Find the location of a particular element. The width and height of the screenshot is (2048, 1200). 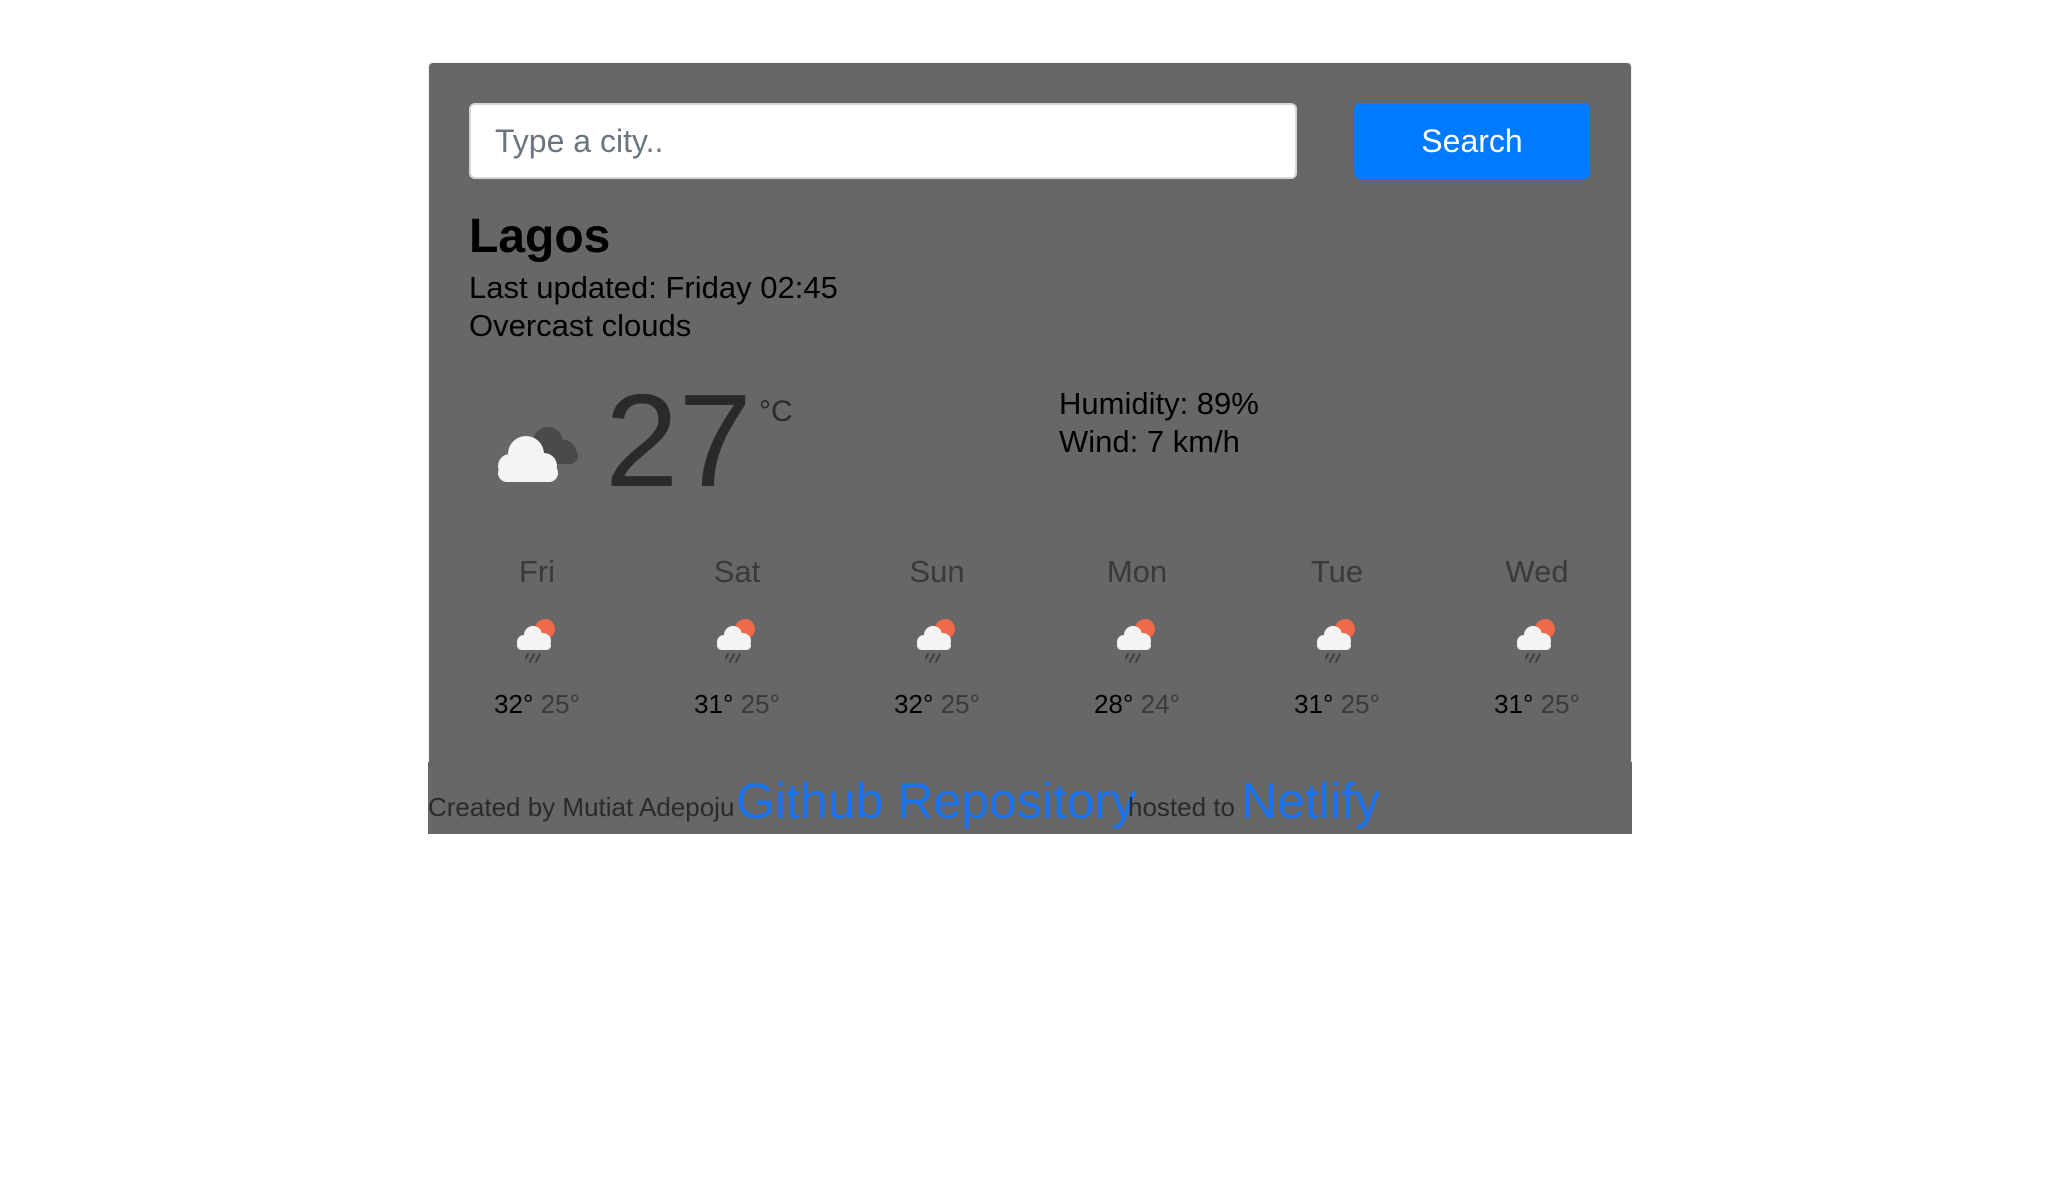

forecast-high: 28° is located at coordinates (1114, 704).